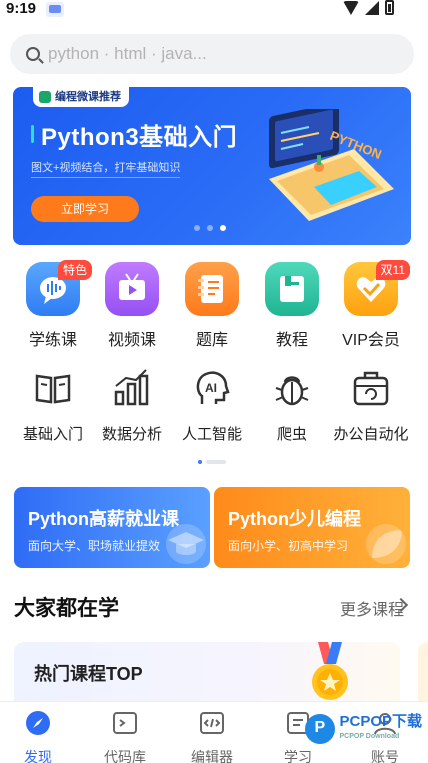 The height and width of the screenshot is (763, 428). What do you see at coordinates (106, 168) in the screenshot?
I see `banner-subtitle: 图文+视频结合，打牢基础知识` at bounding box center [106, 168].